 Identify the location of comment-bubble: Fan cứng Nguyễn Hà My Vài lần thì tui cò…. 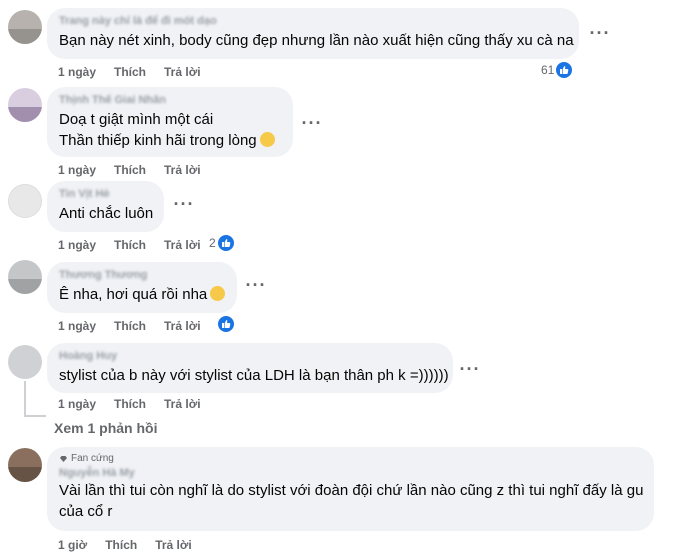
(350, 489).